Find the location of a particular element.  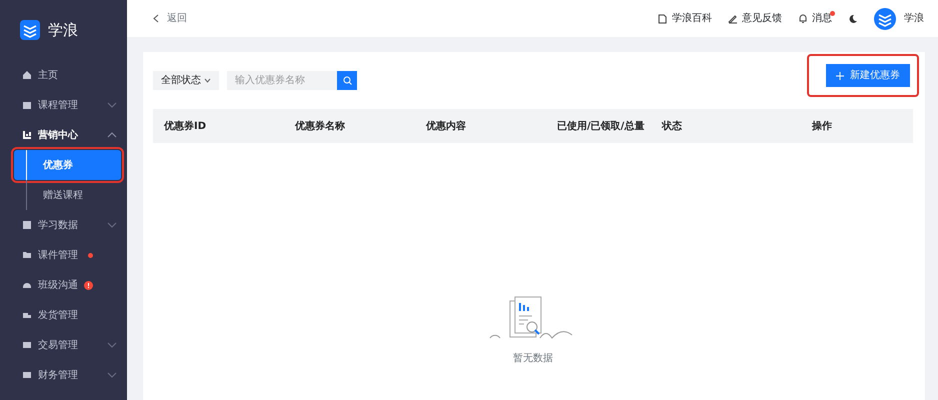

search-icon is located at coordinates (347, 80).